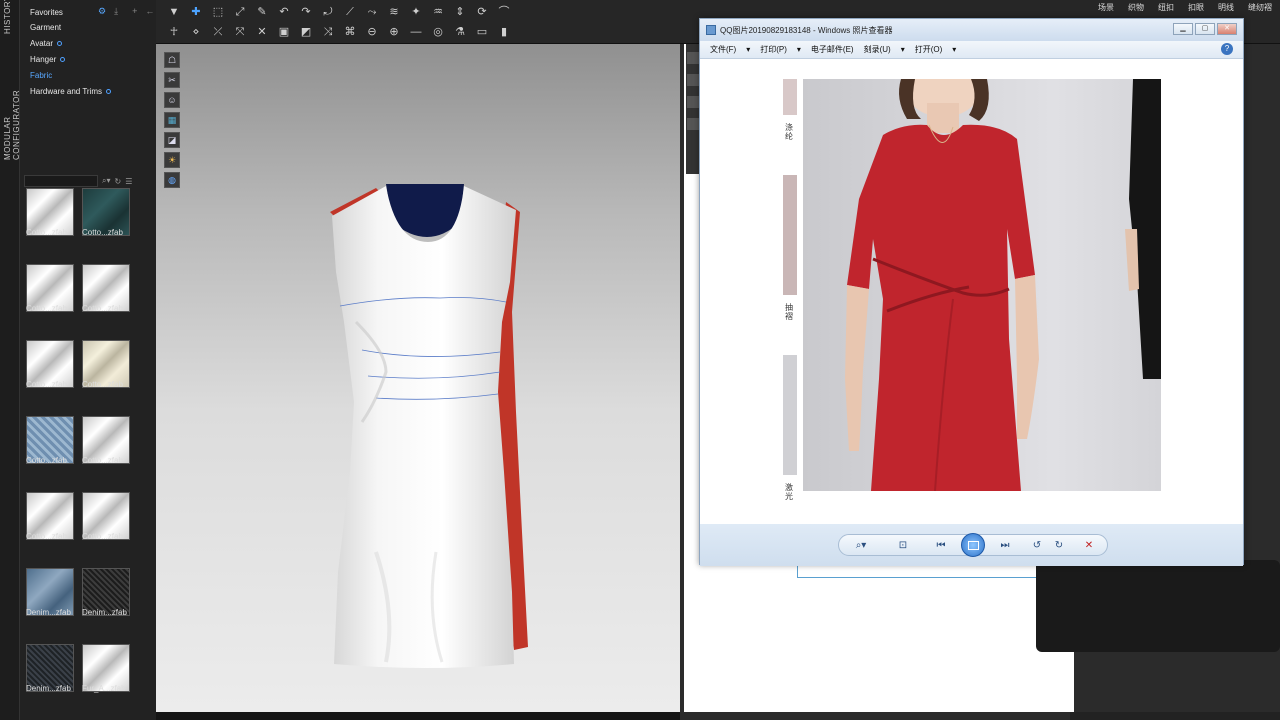  Describe the element at coordinates (460, 12) in the screenshot. I see `measure-icon: ⇕` at that location.